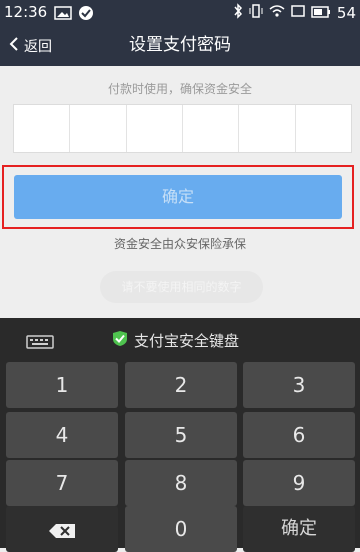  I want to click on keyboard-header: 支付宝安全键盘, so click(180, 339).